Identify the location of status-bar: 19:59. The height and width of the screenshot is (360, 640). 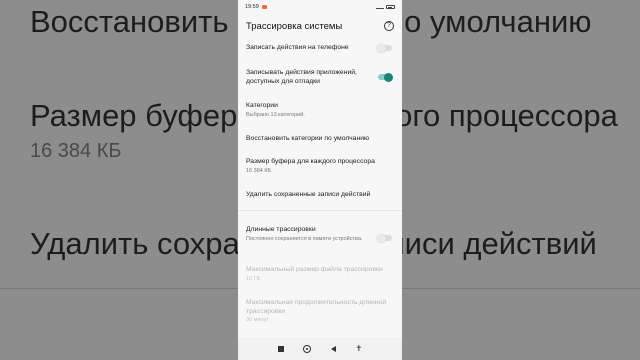
(320, 7).